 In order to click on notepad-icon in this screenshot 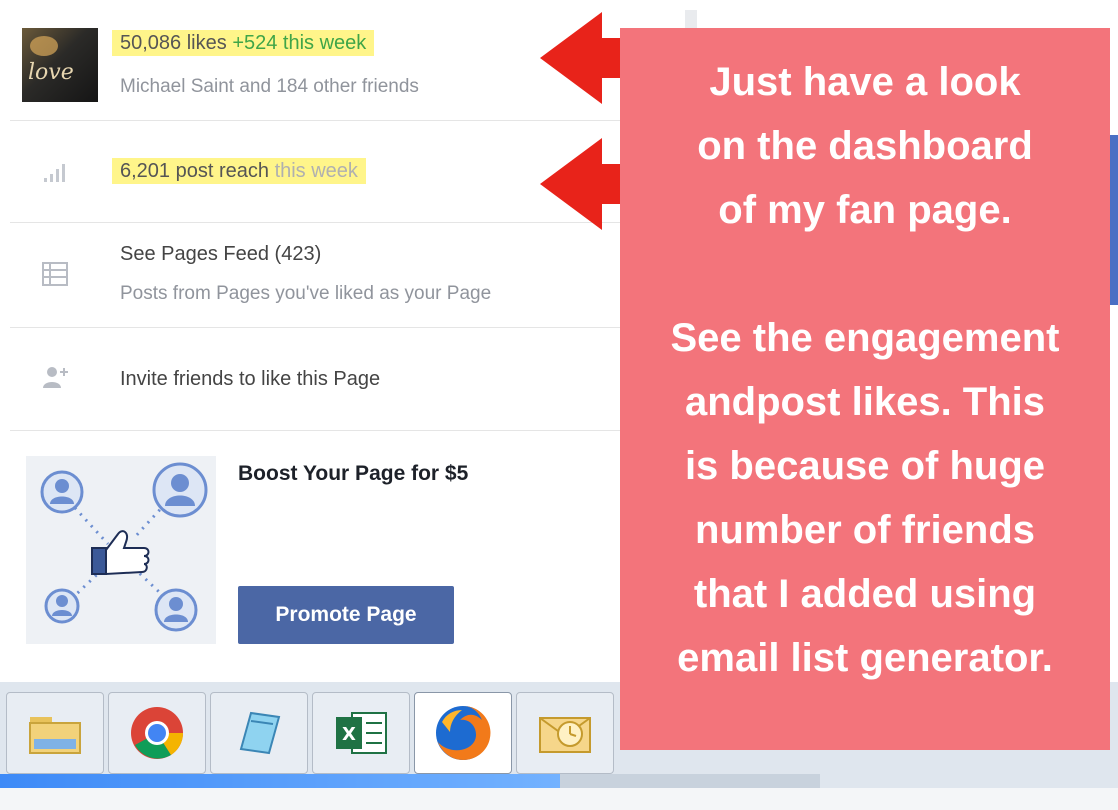, I will do `click(260, 733)`.